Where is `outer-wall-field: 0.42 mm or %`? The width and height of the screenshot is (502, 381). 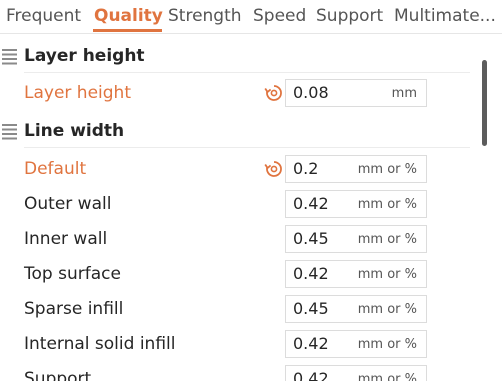 outer-wall-field: 0.42 mm or % is located at coordinates (356, 204).